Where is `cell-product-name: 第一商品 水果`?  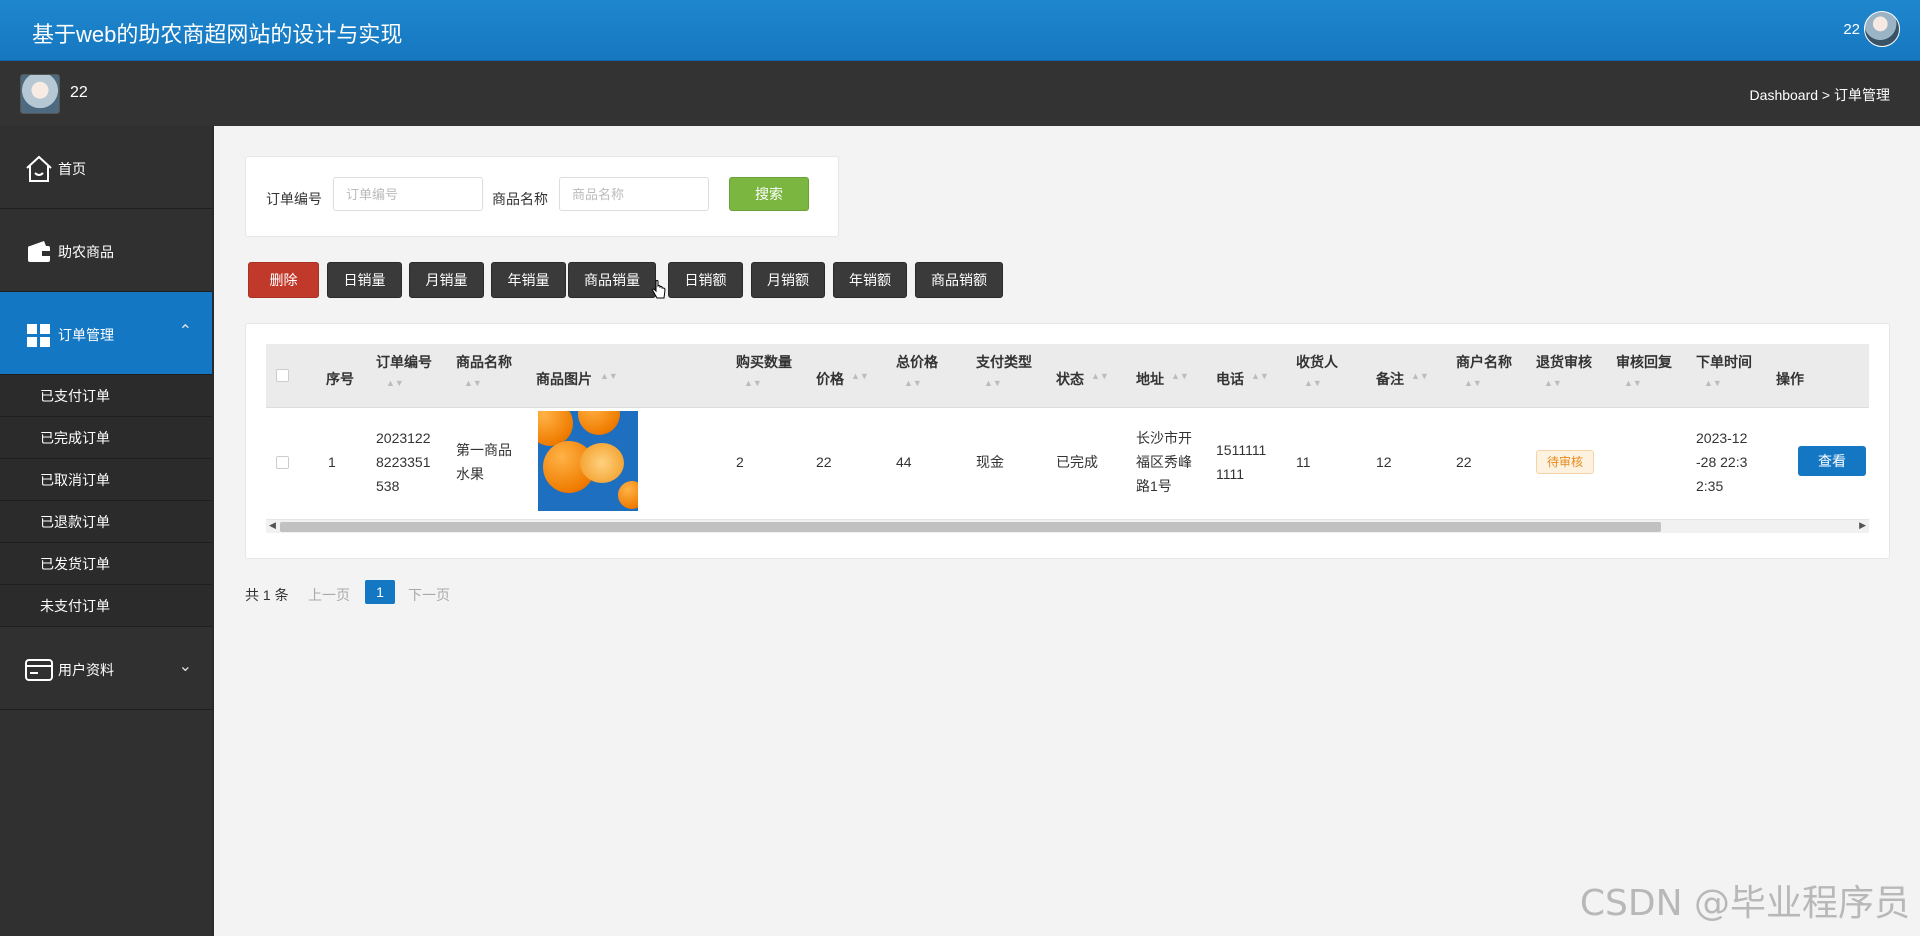 cell-product-name: 第一商品 水果 is located at coordinates (484, 462).